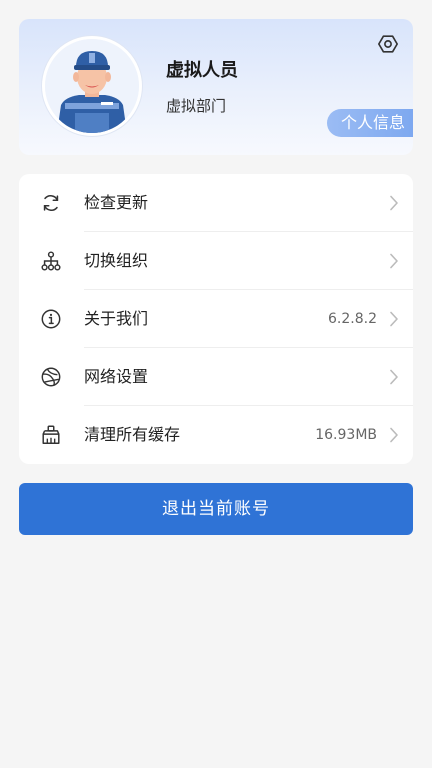 The width and height of the screenshot is (432, 768). I want to click on cache-size-text: 16.93MB, so click(346, 435).